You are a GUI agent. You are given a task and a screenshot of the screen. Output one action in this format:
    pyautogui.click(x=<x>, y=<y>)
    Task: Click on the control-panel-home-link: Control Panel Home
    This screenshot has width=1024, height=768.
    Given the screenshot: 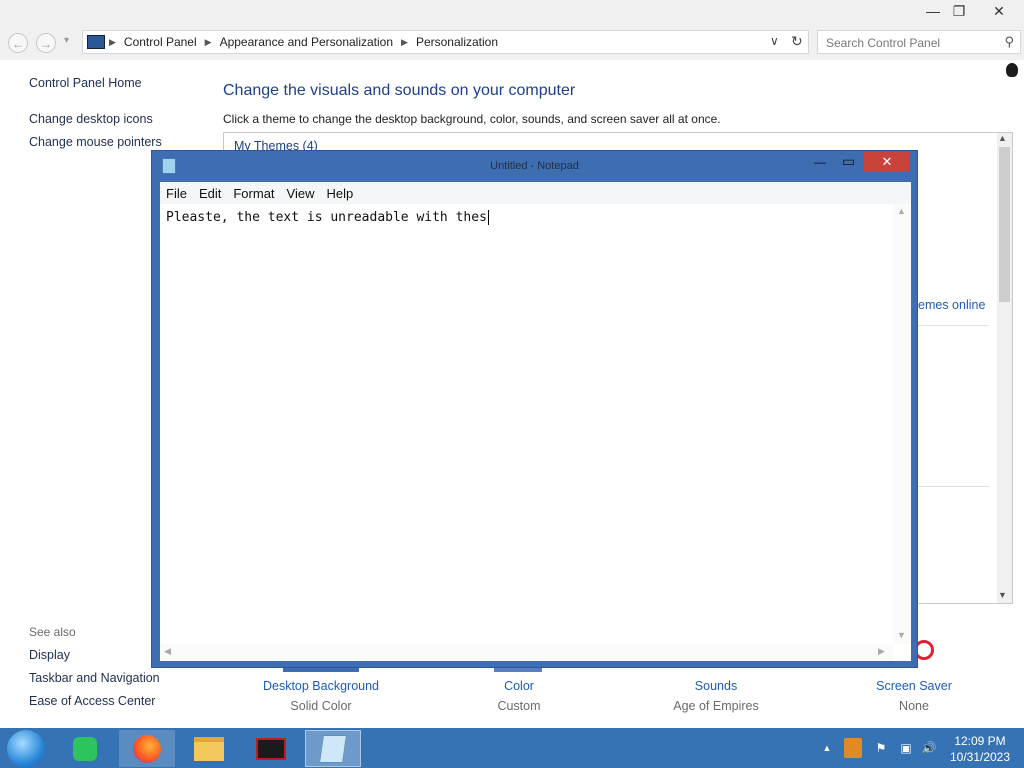 What is the action you would take?
    pyautogui.click(x=85, y=83)
    